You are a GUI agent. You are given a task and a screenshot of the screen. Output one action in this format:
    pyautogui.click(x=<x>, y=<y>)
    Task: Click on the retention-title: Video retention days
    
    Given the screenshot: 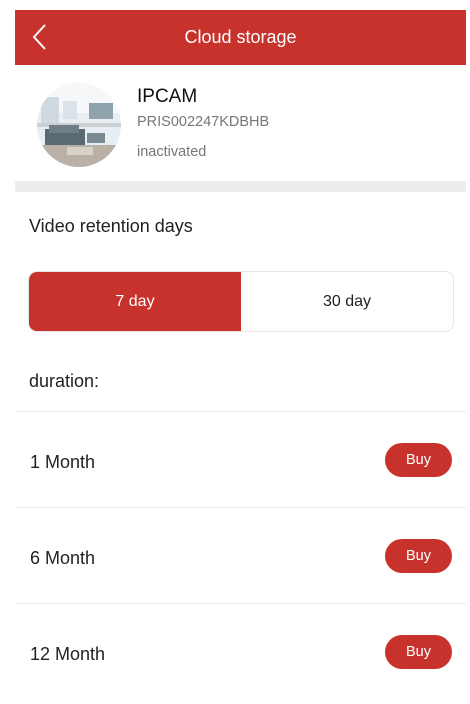 What is the action you would take?
    pyautogui.click(x=111, y=226)
    